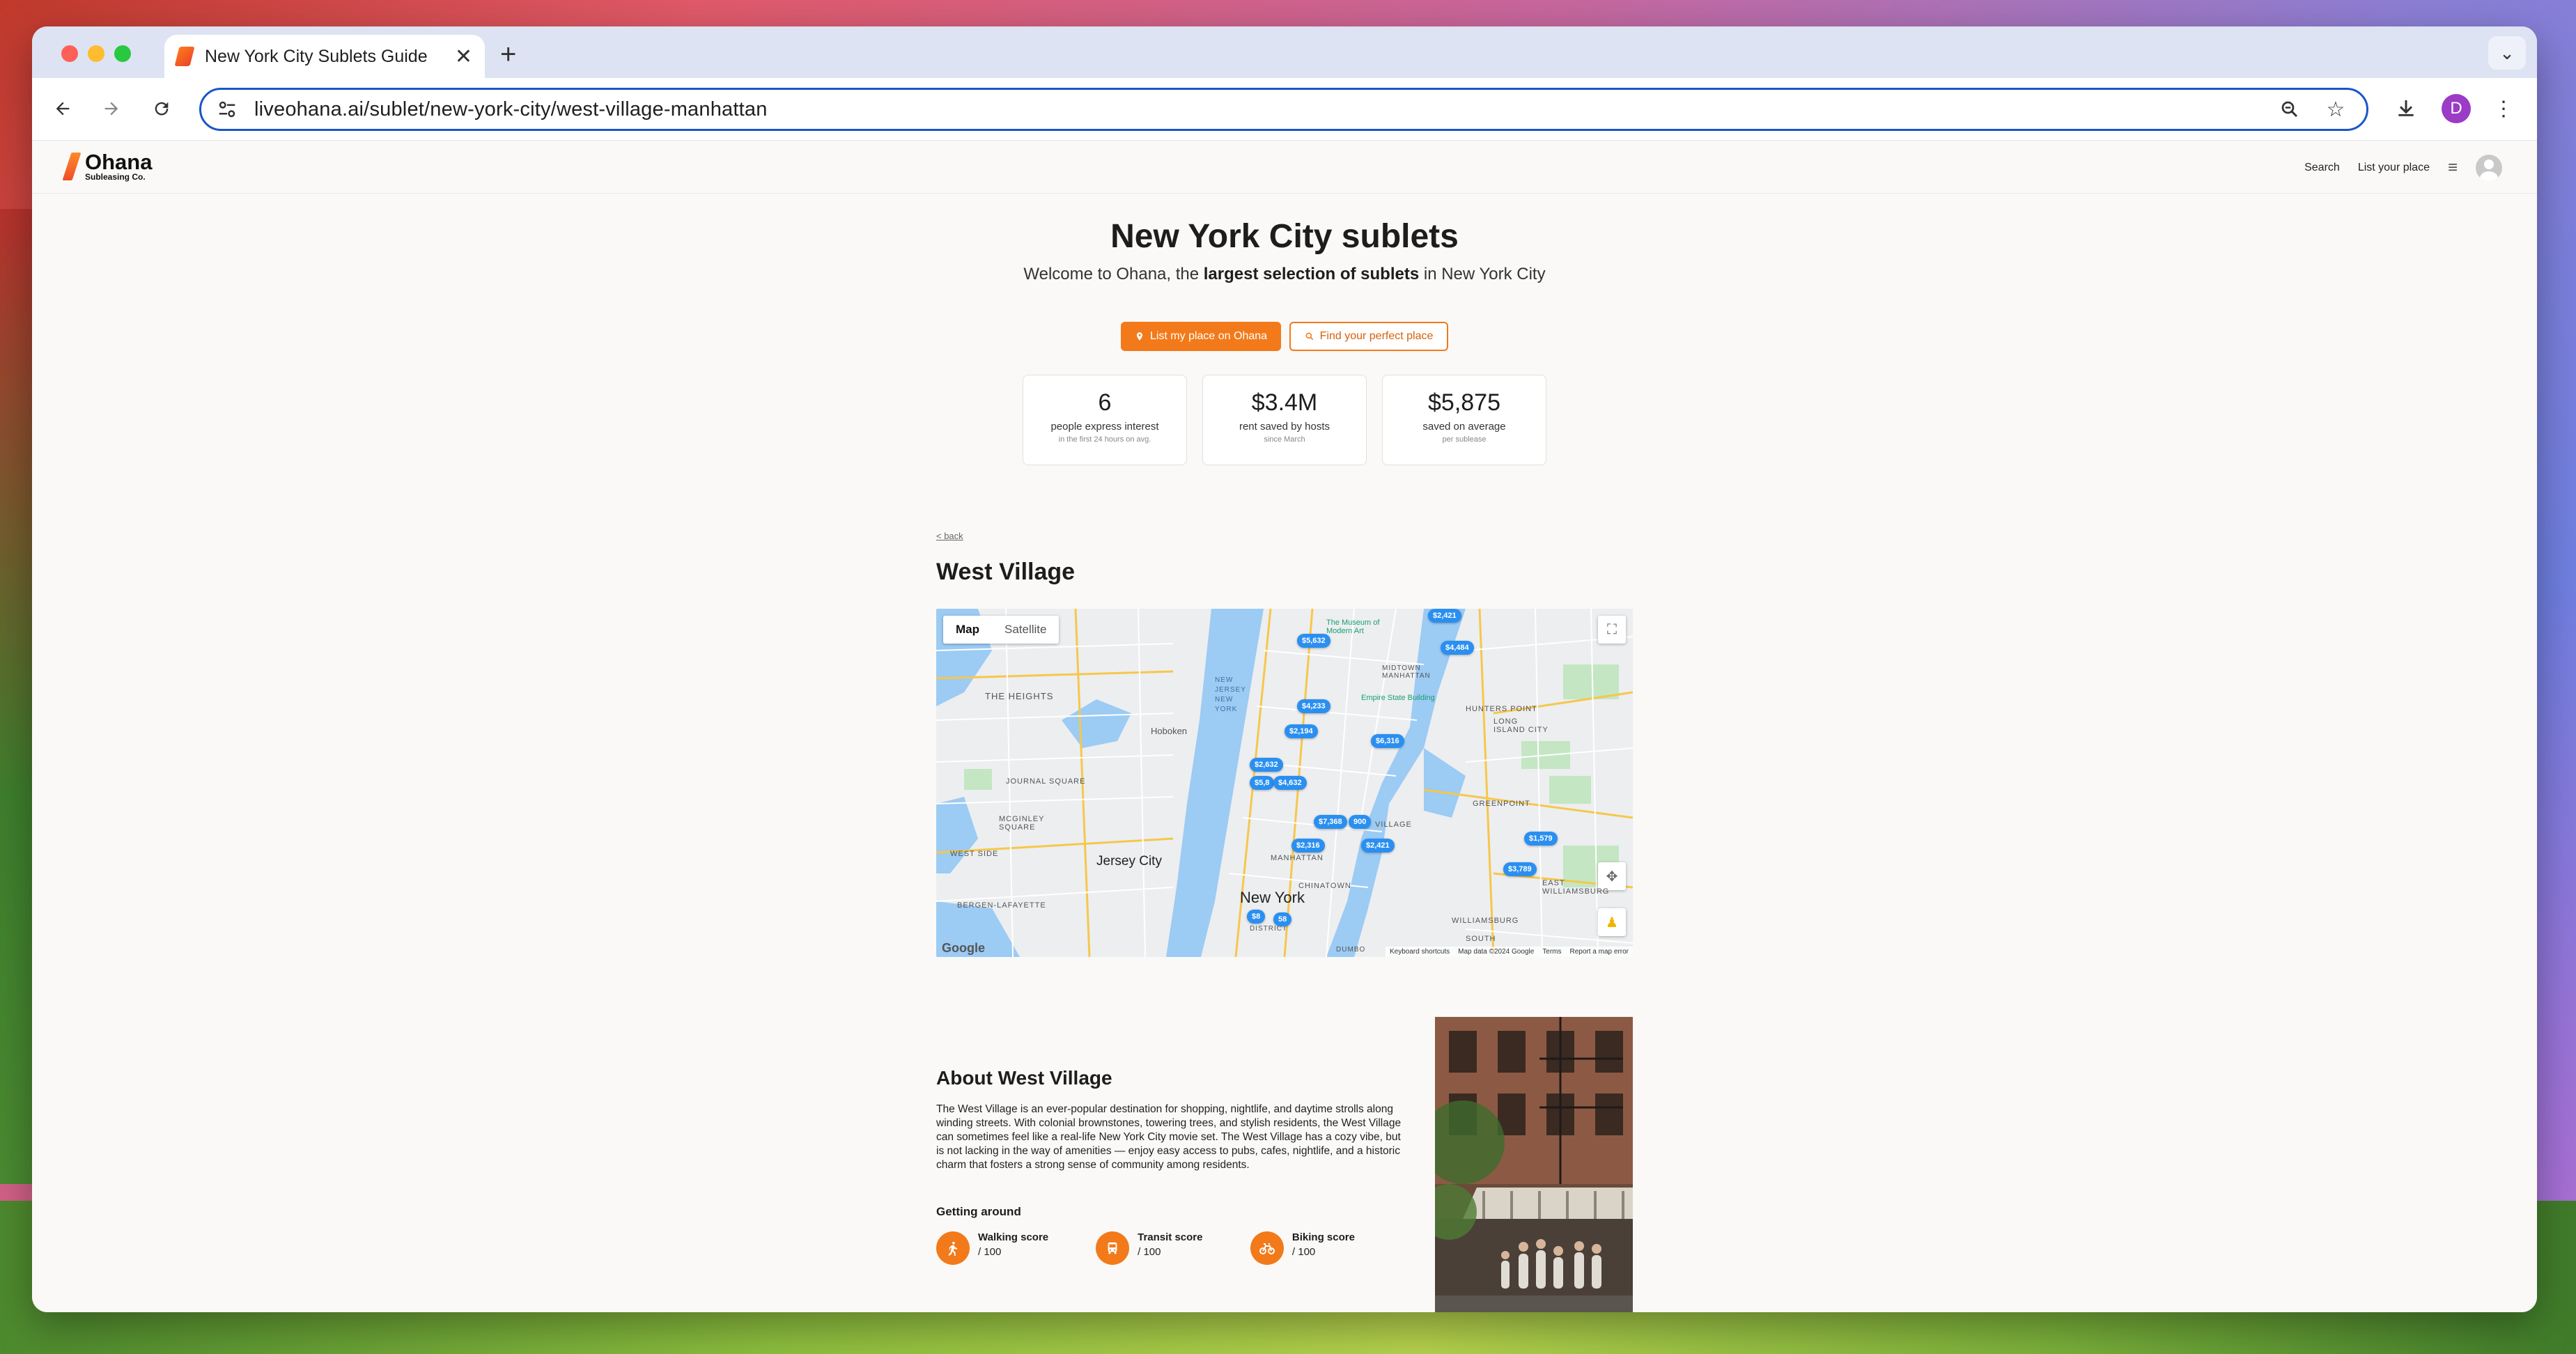 This screenshot has height=1354, width=2576. What do you see at coordinates (1398, 698) in the screenshot?
I see `map-label: Empire State Building` at bounding box center [1398, 698].